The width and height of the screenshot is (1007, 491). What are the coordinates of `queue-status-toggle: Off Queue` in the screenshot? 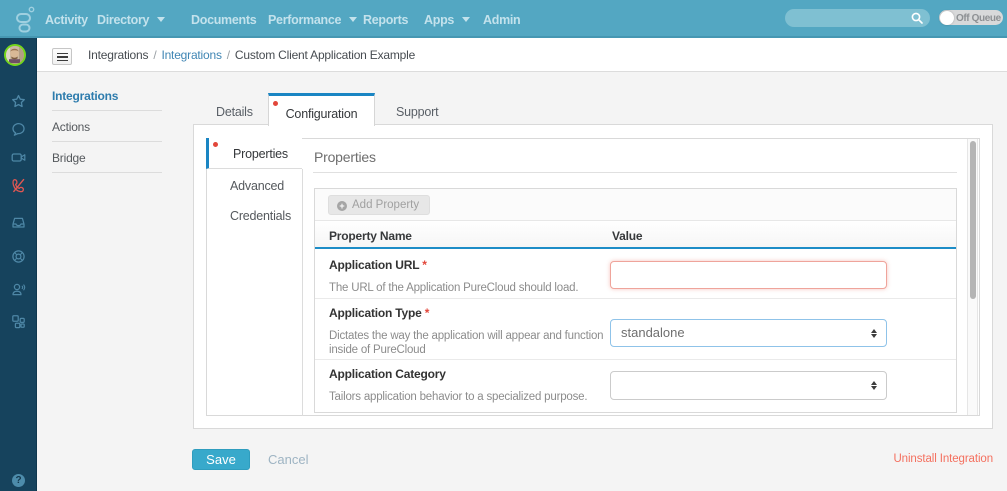 It's located at (971, 17).